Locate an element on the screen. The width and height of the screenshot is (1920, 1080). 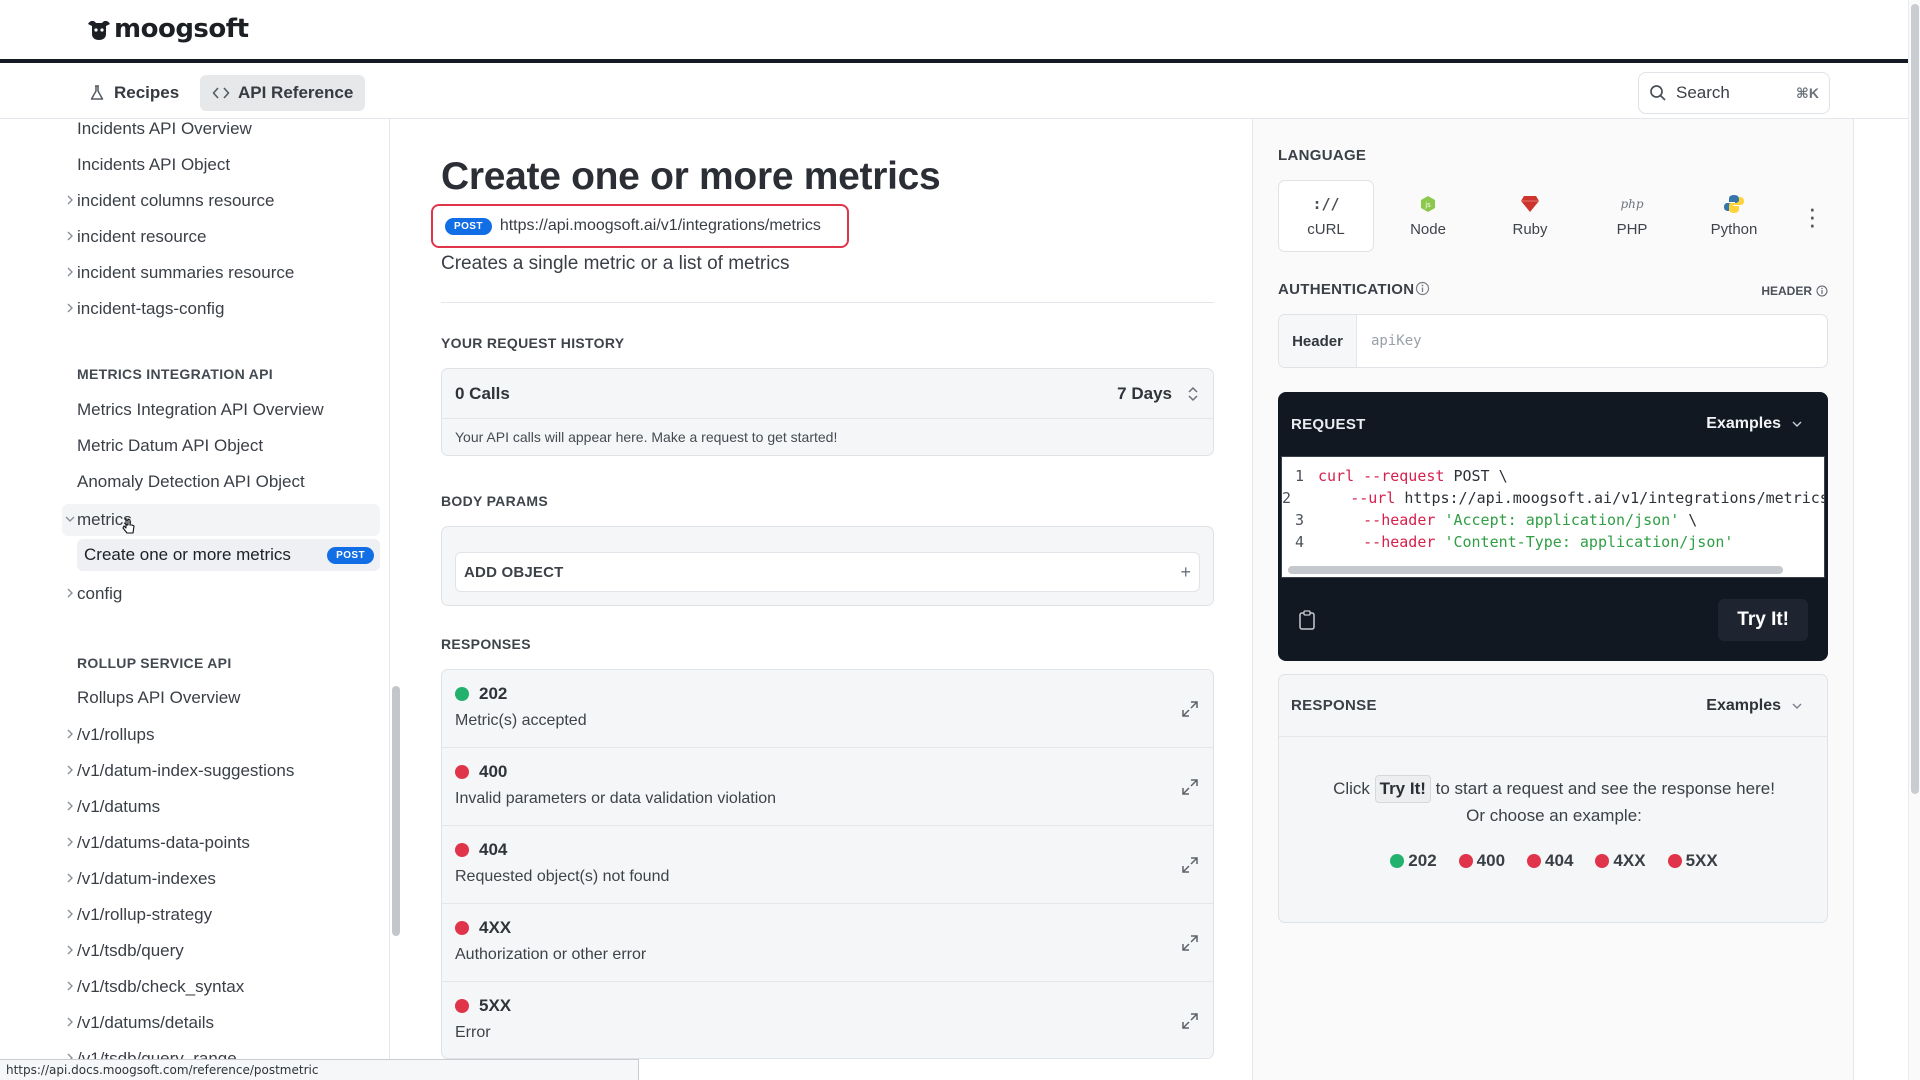
code-token: --header is located at coordinates (1399, 542).